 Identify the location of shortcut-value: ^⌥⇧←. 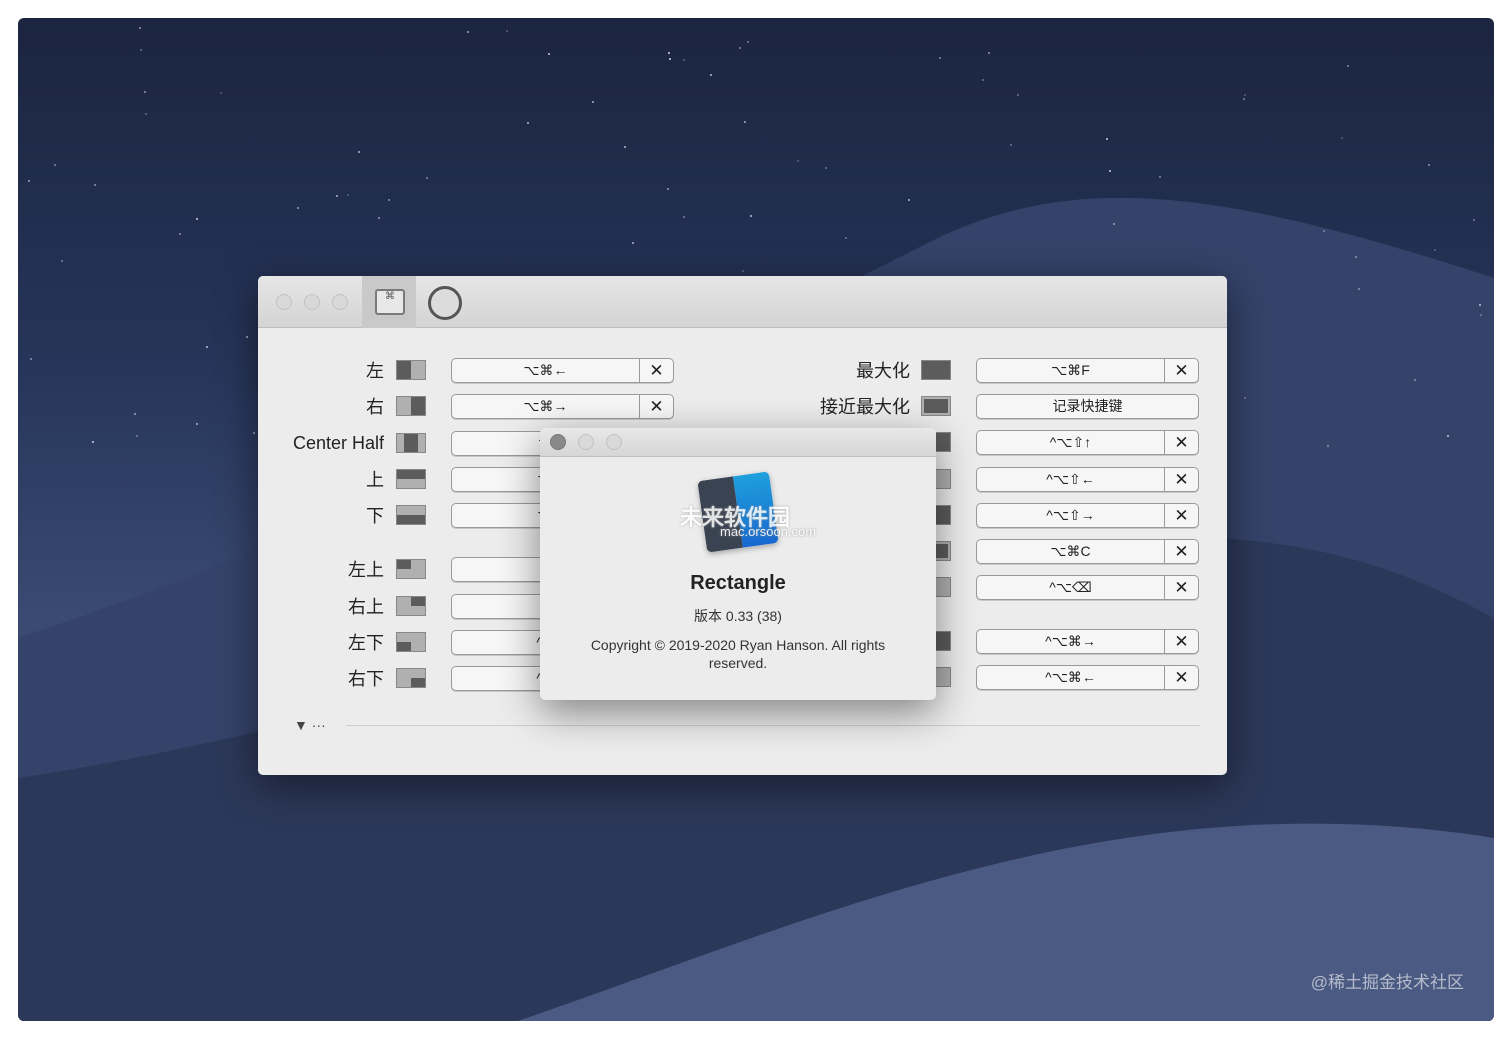
(1071, 479).